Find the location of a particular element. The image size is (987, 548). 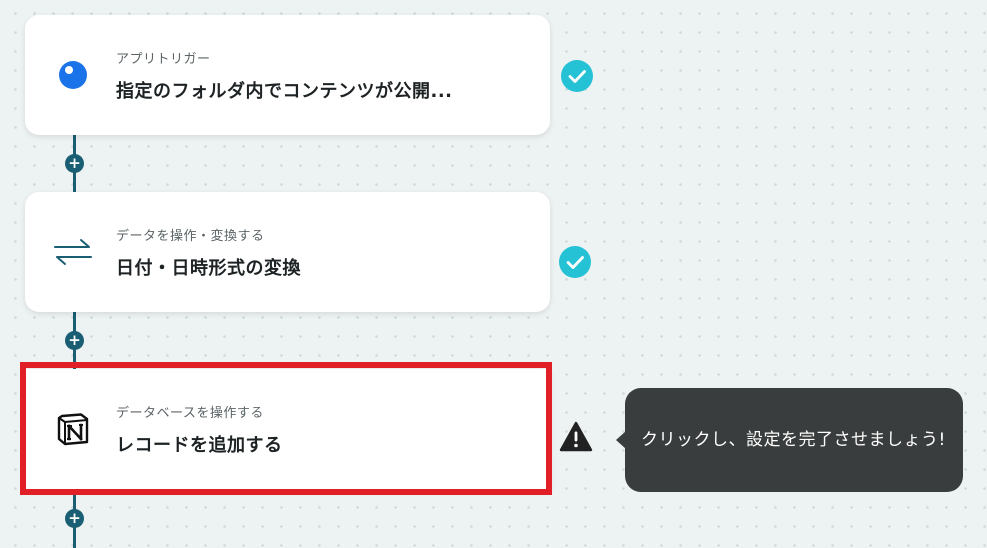

notion-icon is located at coordinates (73, 429).